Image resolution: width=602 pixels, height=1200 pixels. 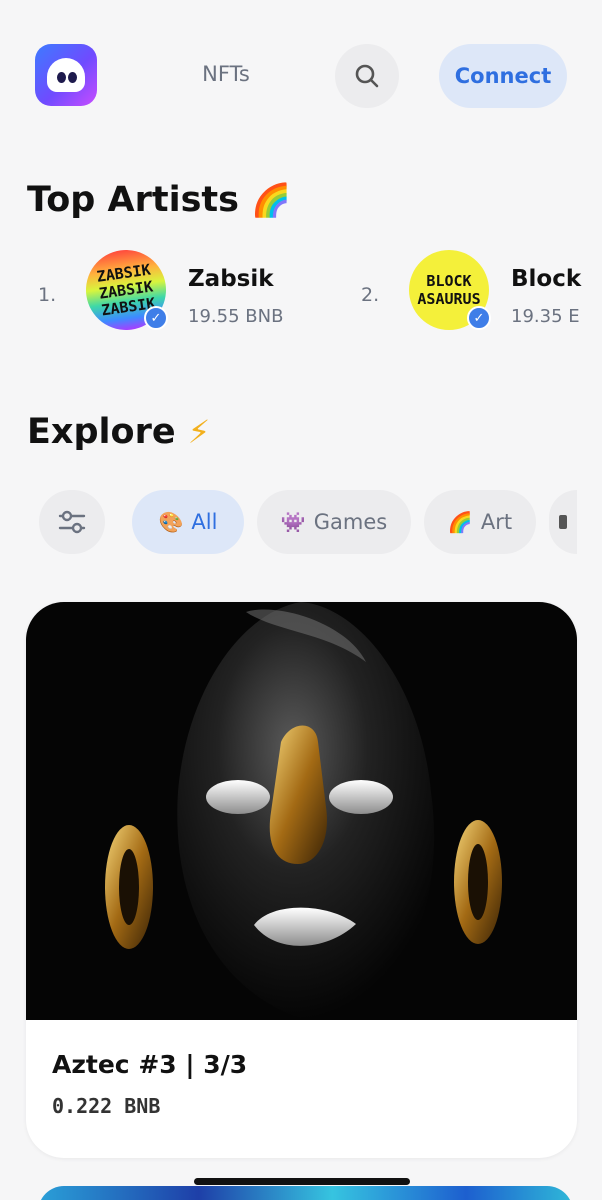 What do you see at coordinates (101, 432) in the screenshot?
I see `explore-title: Explore` at bounding box center [101, 432].